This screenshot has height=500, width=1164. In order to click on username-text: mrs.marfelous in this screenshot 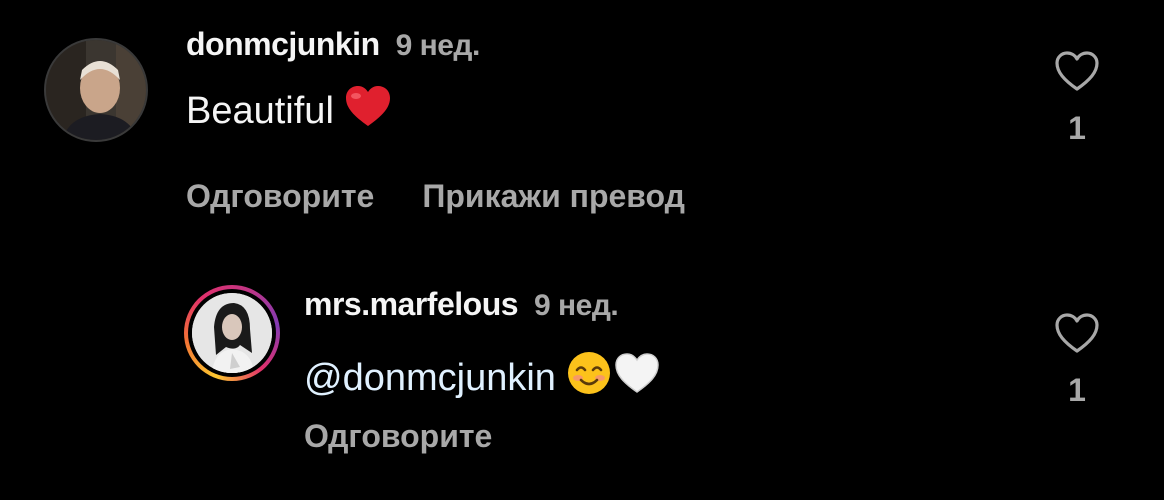, I will do `click(411, 304)`.